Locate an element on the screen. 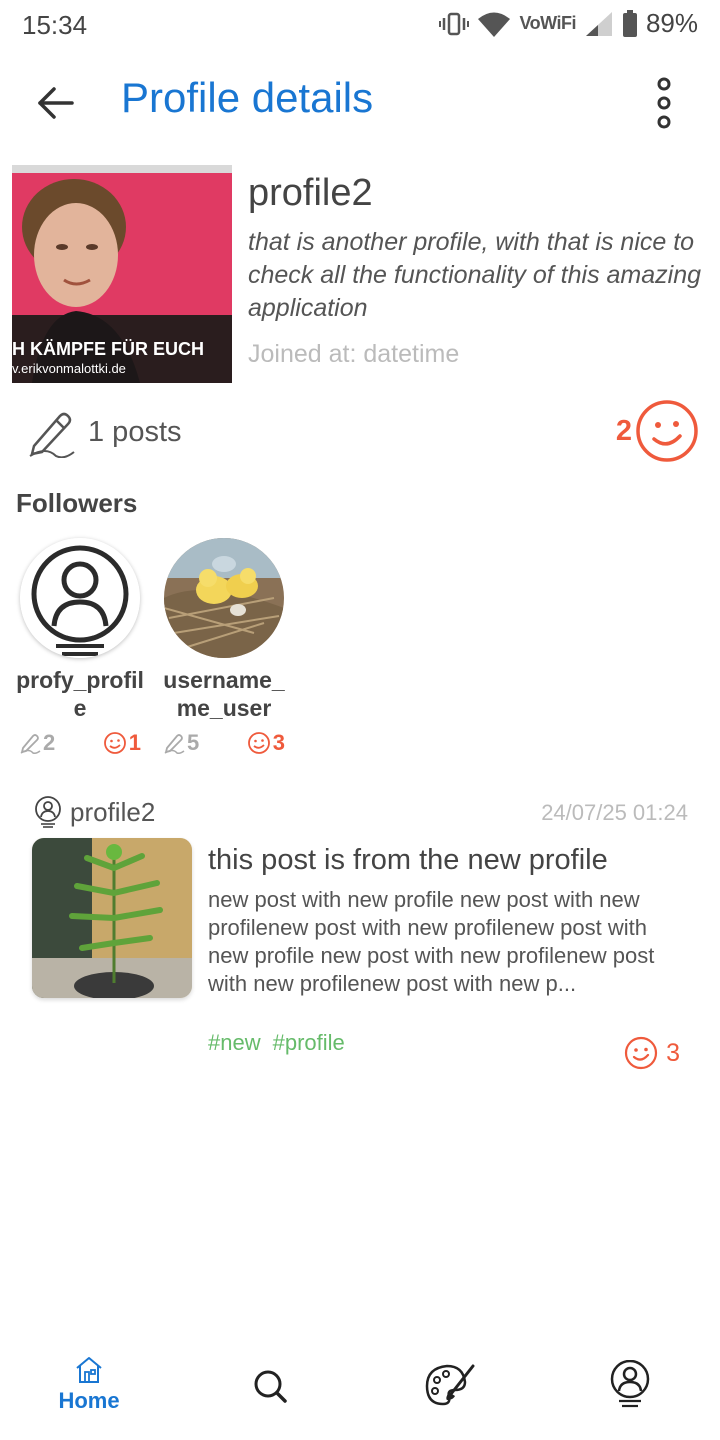 This screenshot has width=720, height=1440. nav-create is located at coordinates (450, 1390).